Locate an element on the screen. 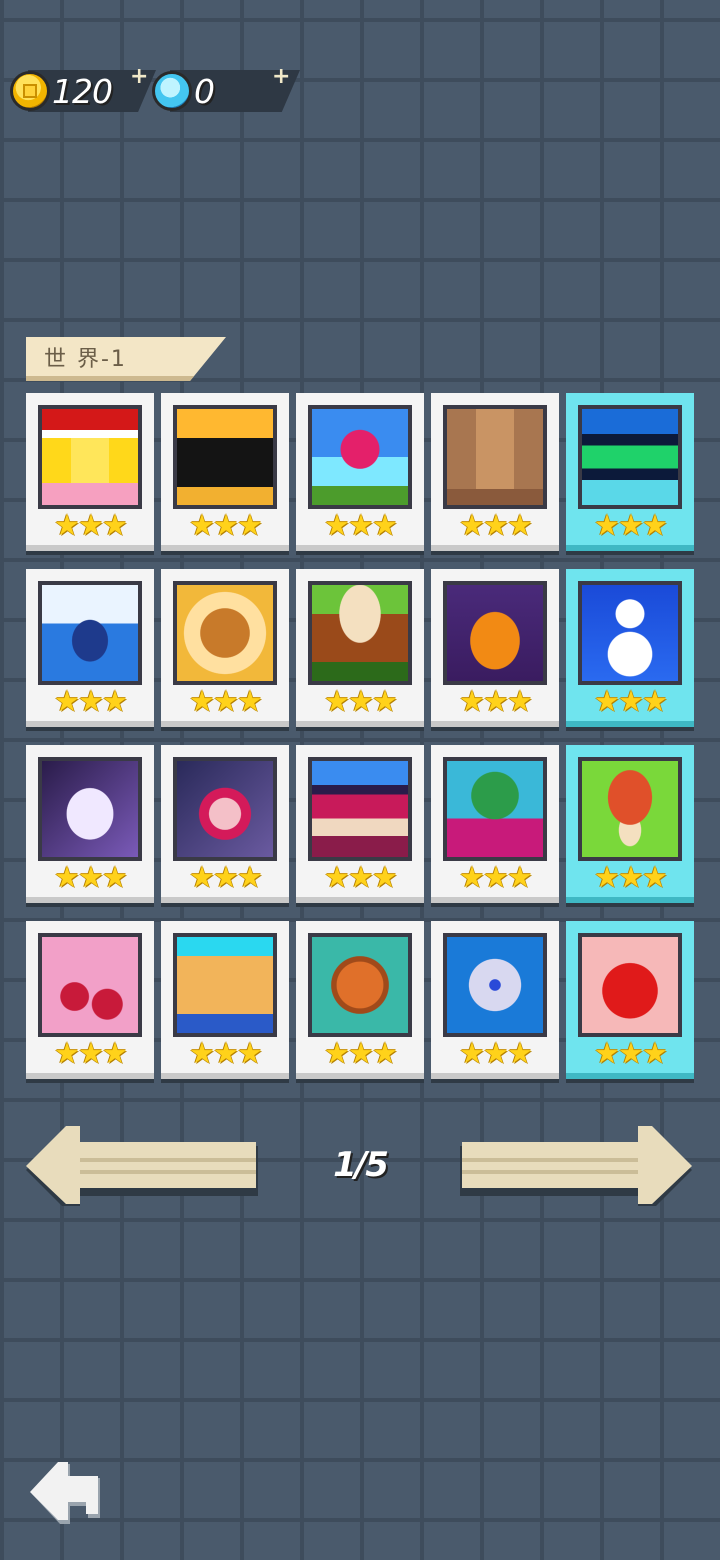 Image resolution: width=720 pixels, height=1560 pixels. coin-counter: 120 + is located at coordinates (83, 89).